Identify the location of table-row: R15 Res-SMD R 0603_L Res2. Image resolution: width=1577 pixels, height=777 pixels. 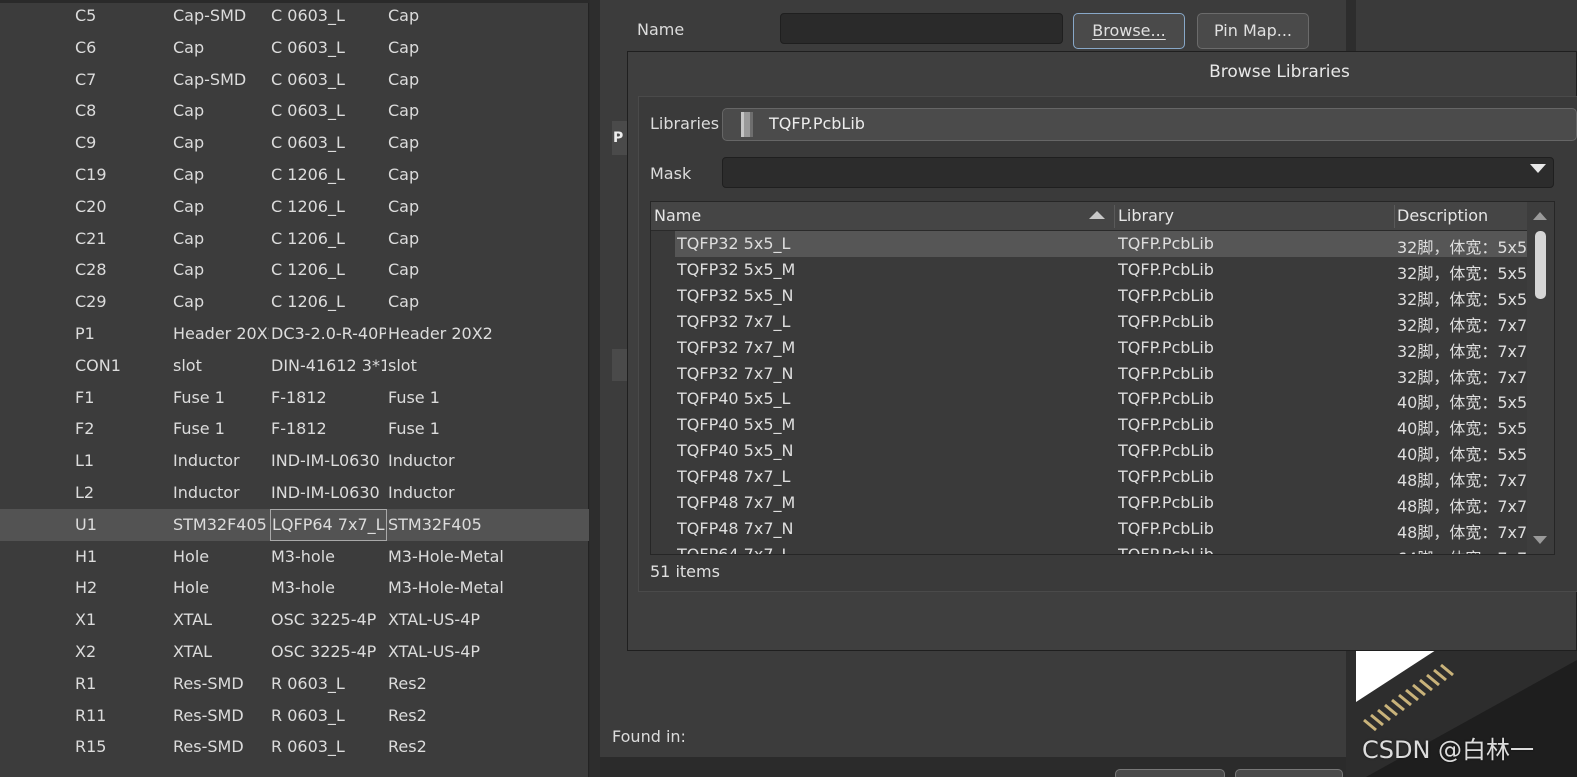
(294, 747).